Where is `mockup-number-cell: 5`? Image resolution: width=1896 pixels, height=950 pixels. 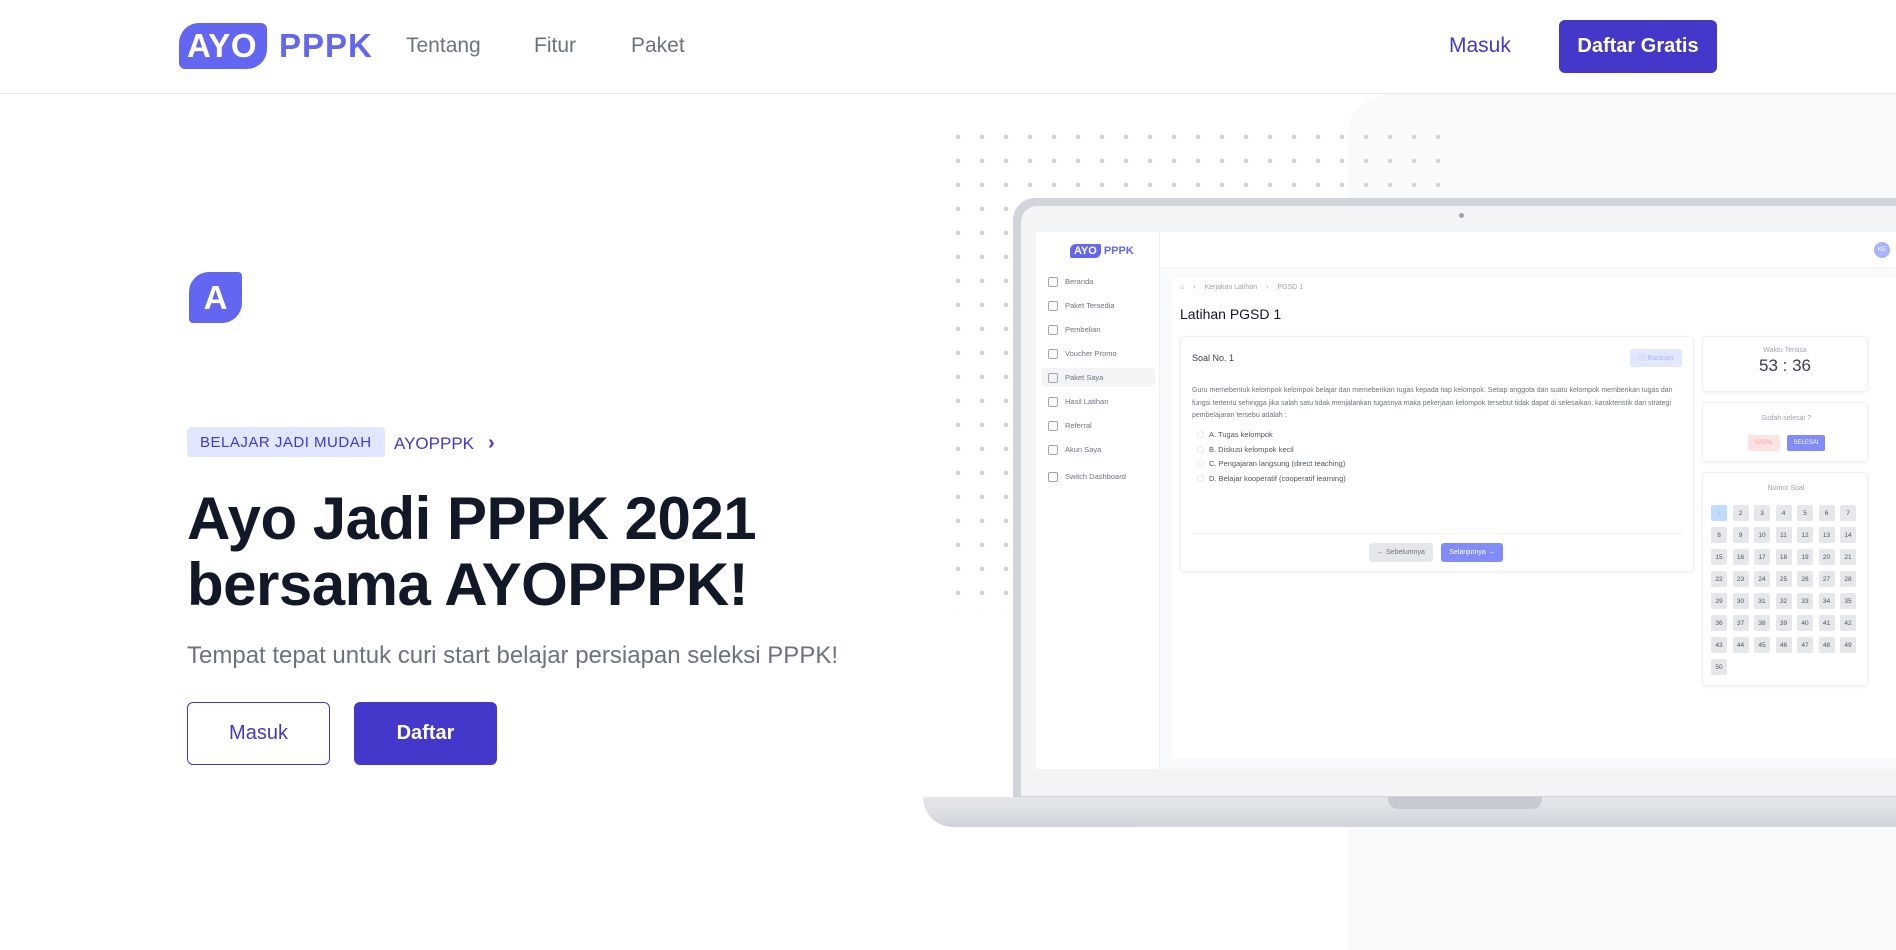
mockup-number-cell: 5 is located at coordinates (1805, 513).